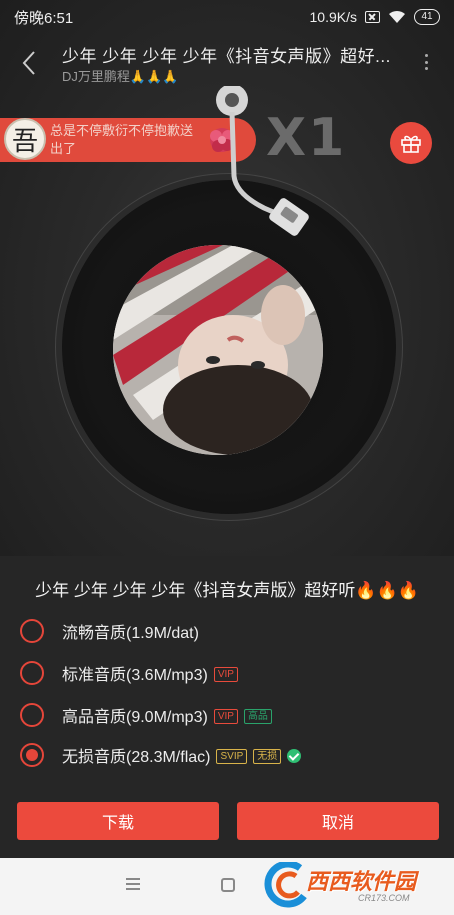  Describe the element at coordinates (338, 821) in the screenshot. I see `cancel-button: 取消` at that location.